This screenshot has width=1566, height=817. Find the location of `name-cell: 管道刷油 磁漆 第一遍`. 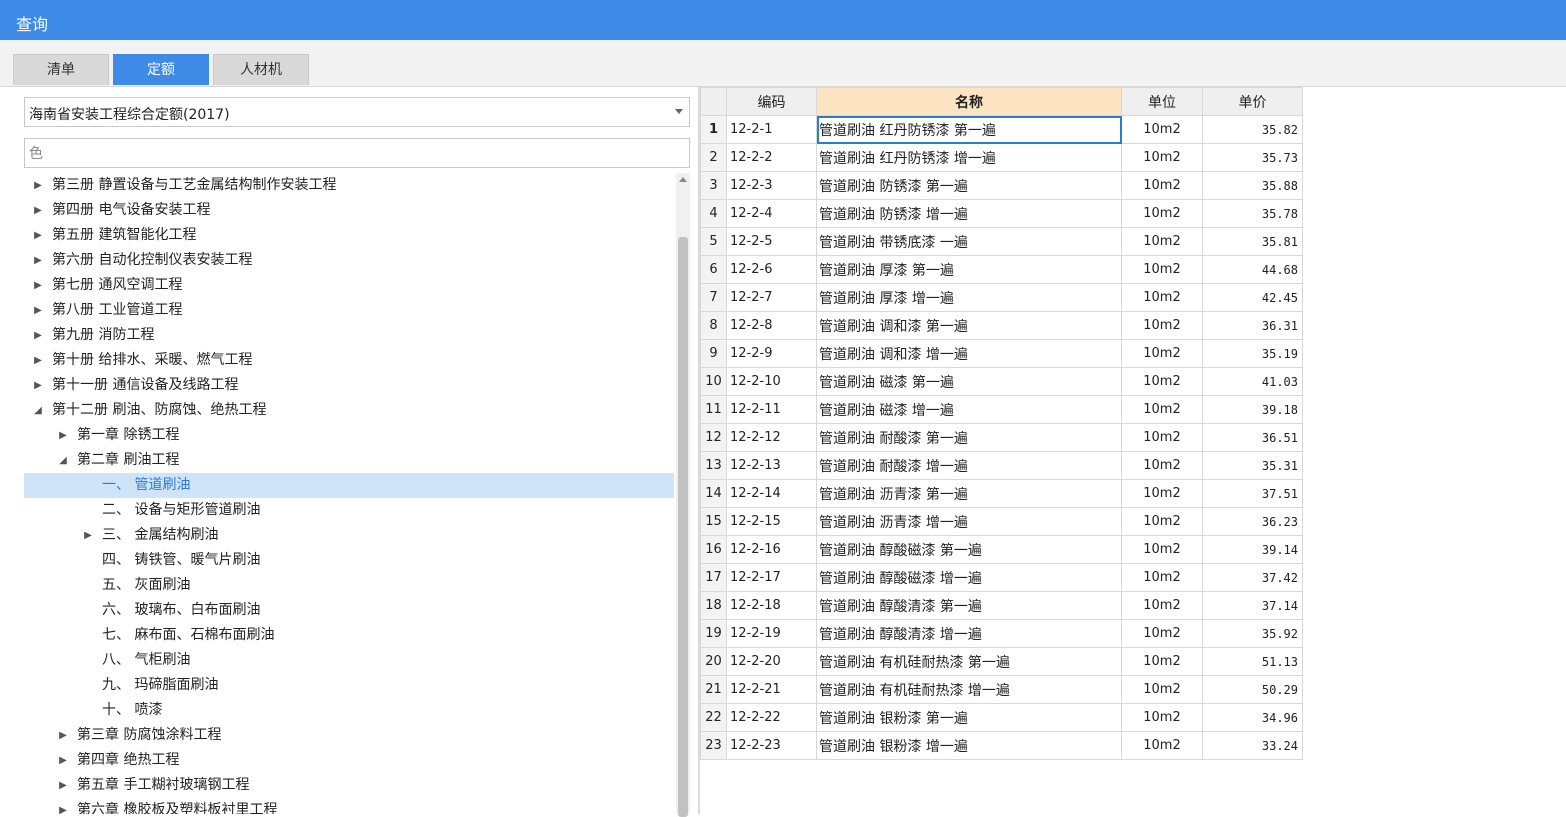

name-cell: 管道刷油 磁漆 第一遍 is located at coordinates (969, 381).